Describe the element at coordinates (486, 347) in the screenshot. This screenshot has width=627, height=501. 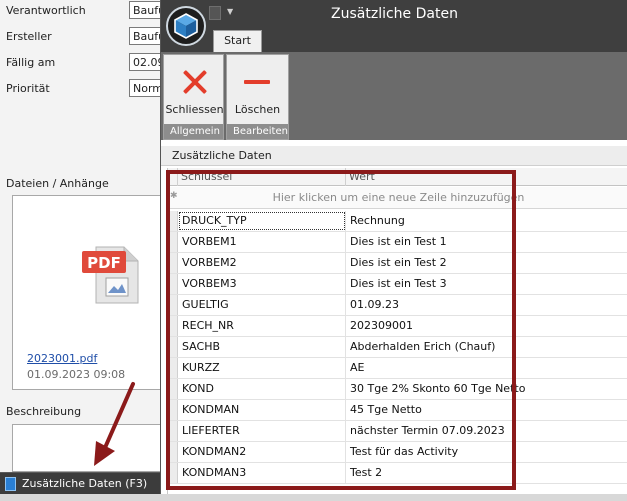
I see `cell-value: Abderhalden Erich (Chauf)` at that location.